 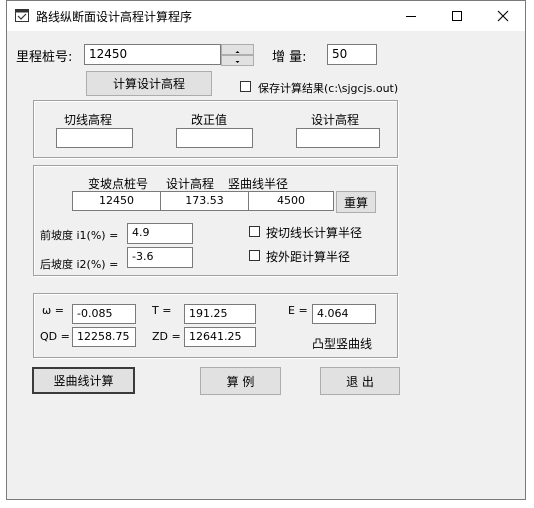 What do you see at coordinates (328, 88) in the screenshot?
I see `save-results-label: 保存计算结果(c:\sjgcjs.out)` at bounding box center [328, 88].